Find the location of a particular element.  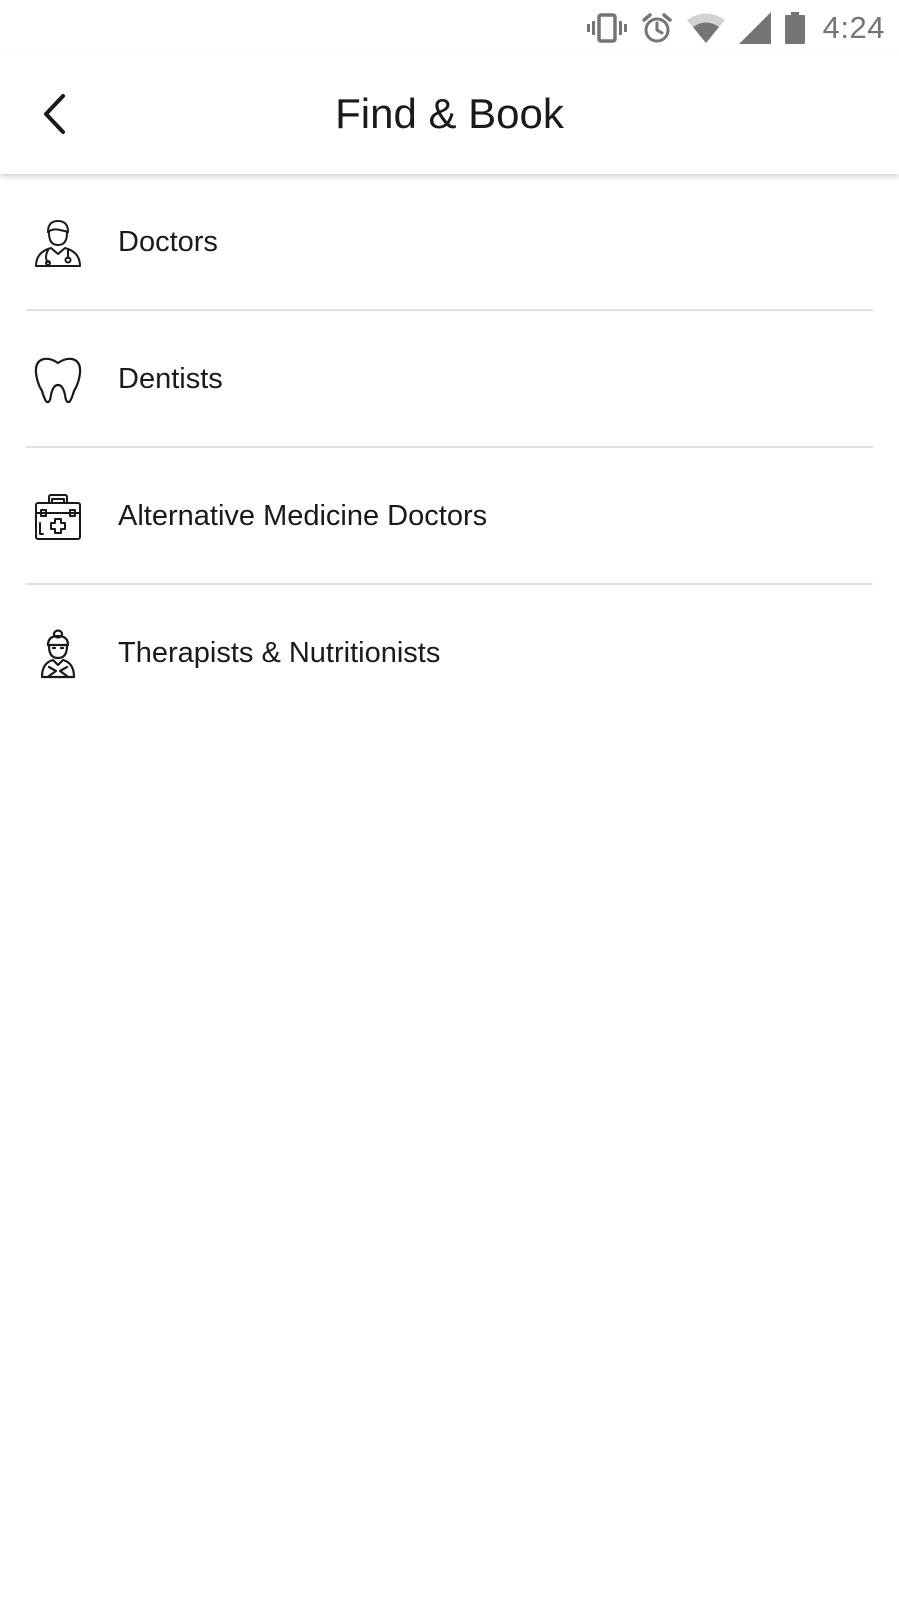

cell-signal-icon is located at coordinates (754, 28).